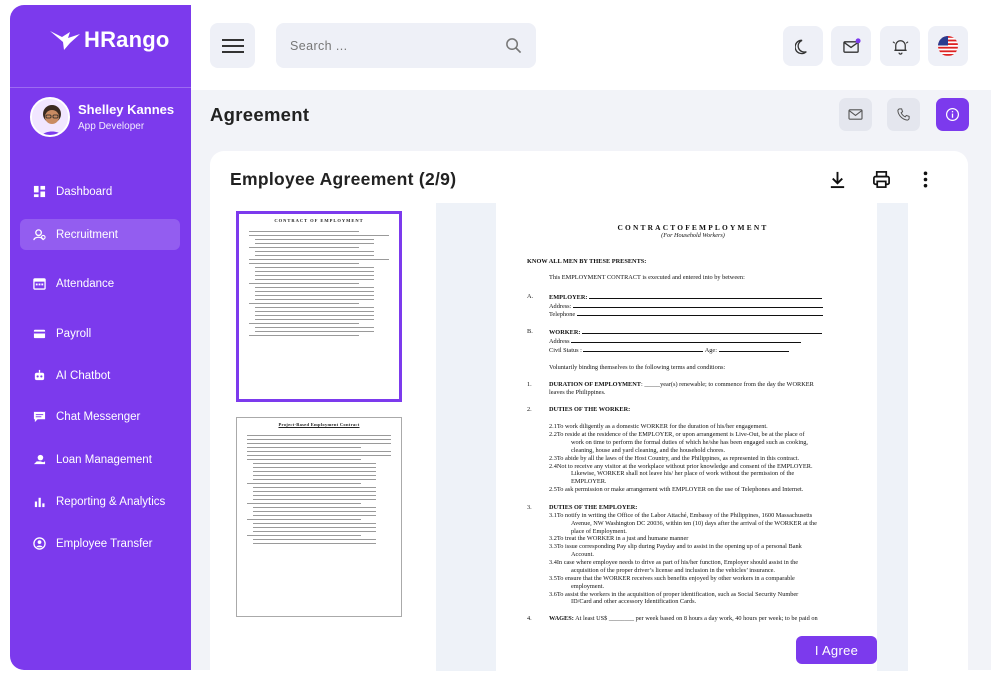 This screenshot has width=1001, height=675. I want to click on sidebar-item-chat-messenger: Chat Messenger, so click(100, 416).